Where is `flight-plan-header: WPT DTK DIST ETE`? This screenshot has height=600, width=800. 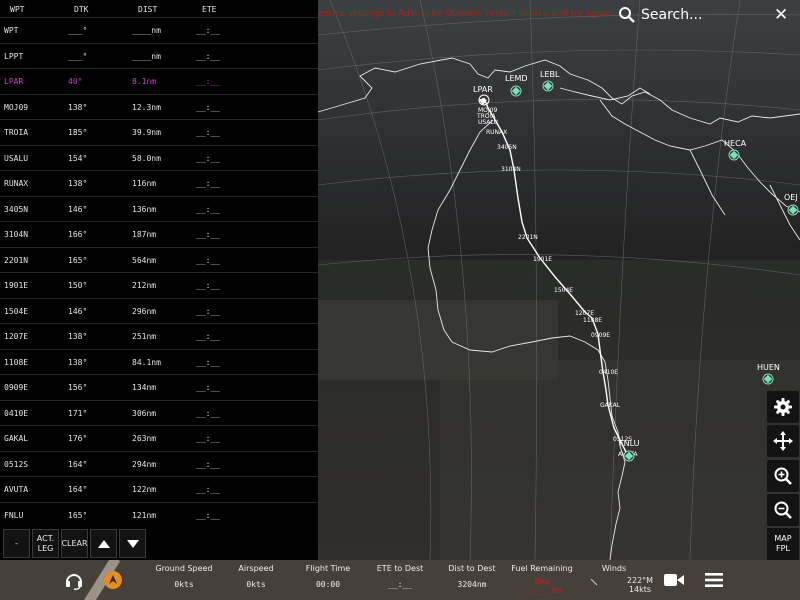
flight-plan-header: WPT DTK DIST ETE is located at coordinates (159, 9).